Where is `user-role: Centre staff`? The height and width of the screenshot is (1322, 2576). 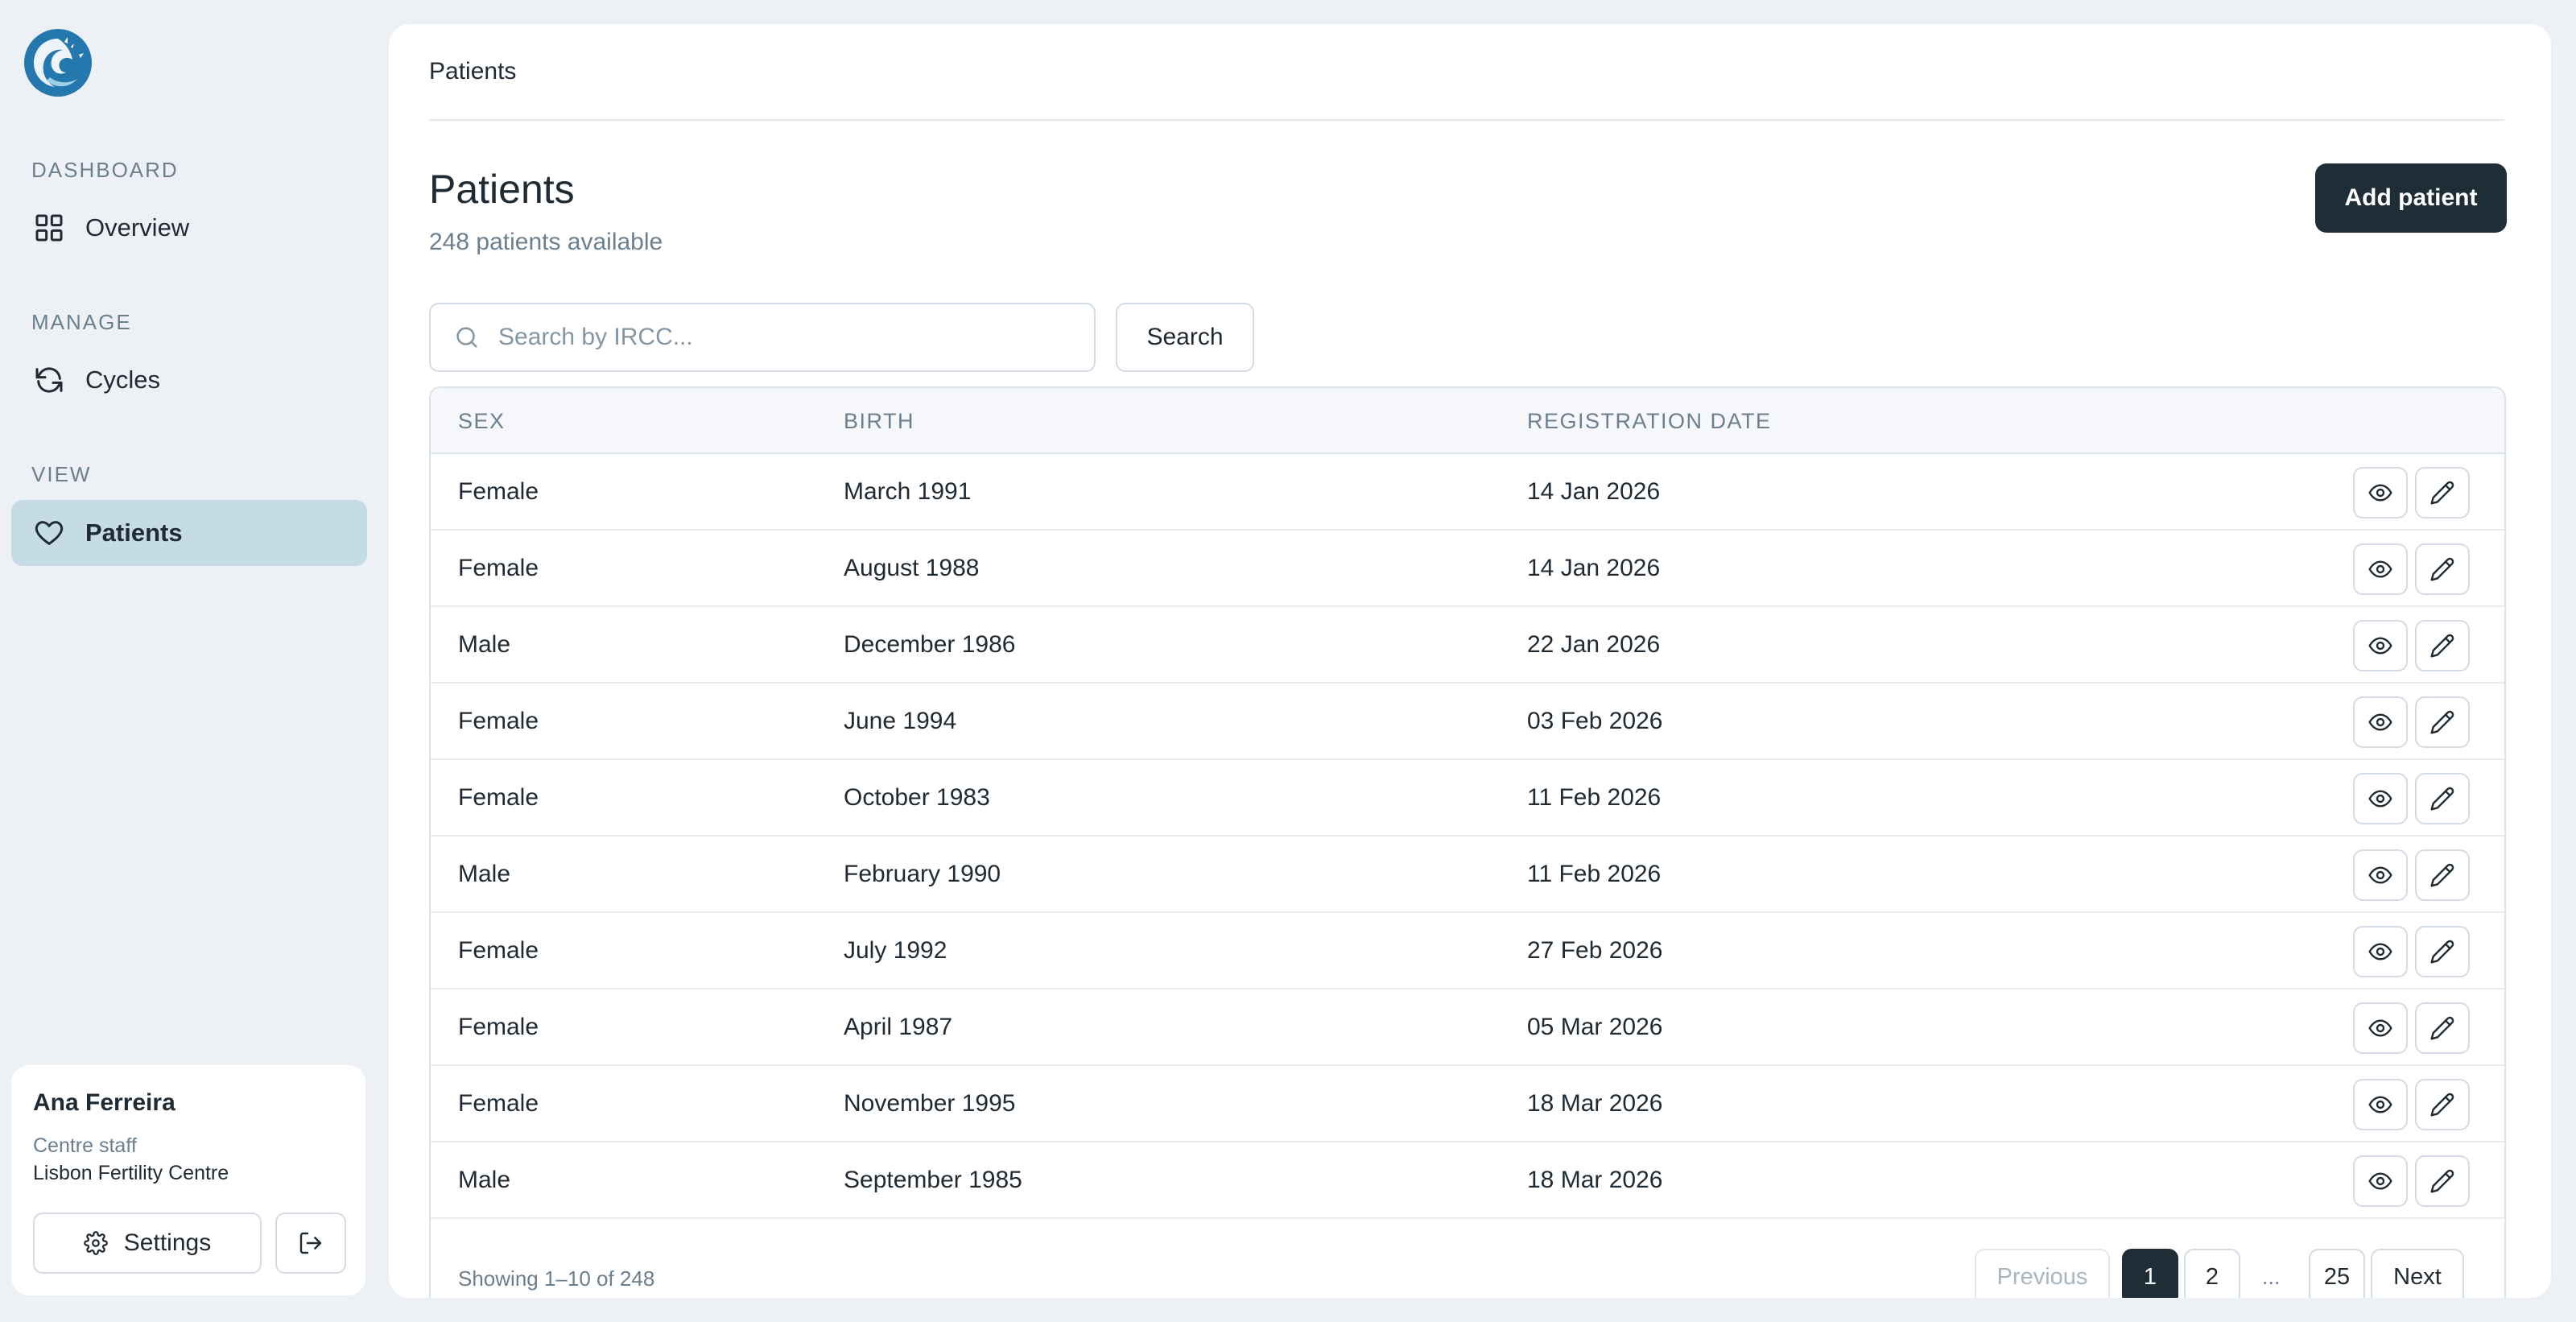
user-role: Centre staff is located at coordinates (85, 1145).